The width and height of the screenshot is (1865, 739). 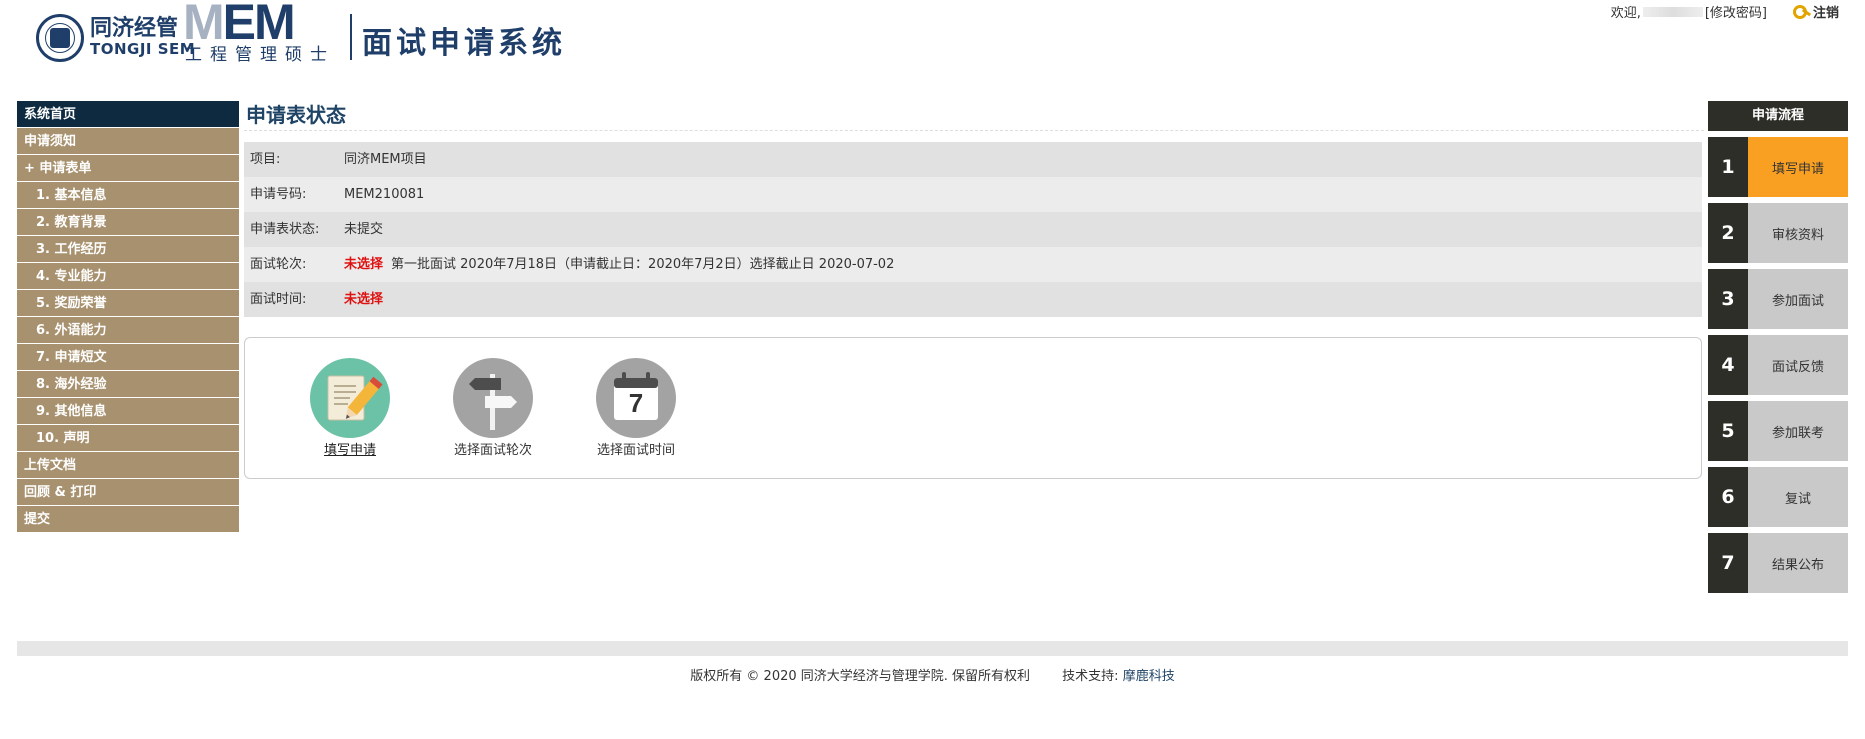 I want to click on sidebar-item-awards: 5. 奖励荣誉, so click(x=128, y=303).